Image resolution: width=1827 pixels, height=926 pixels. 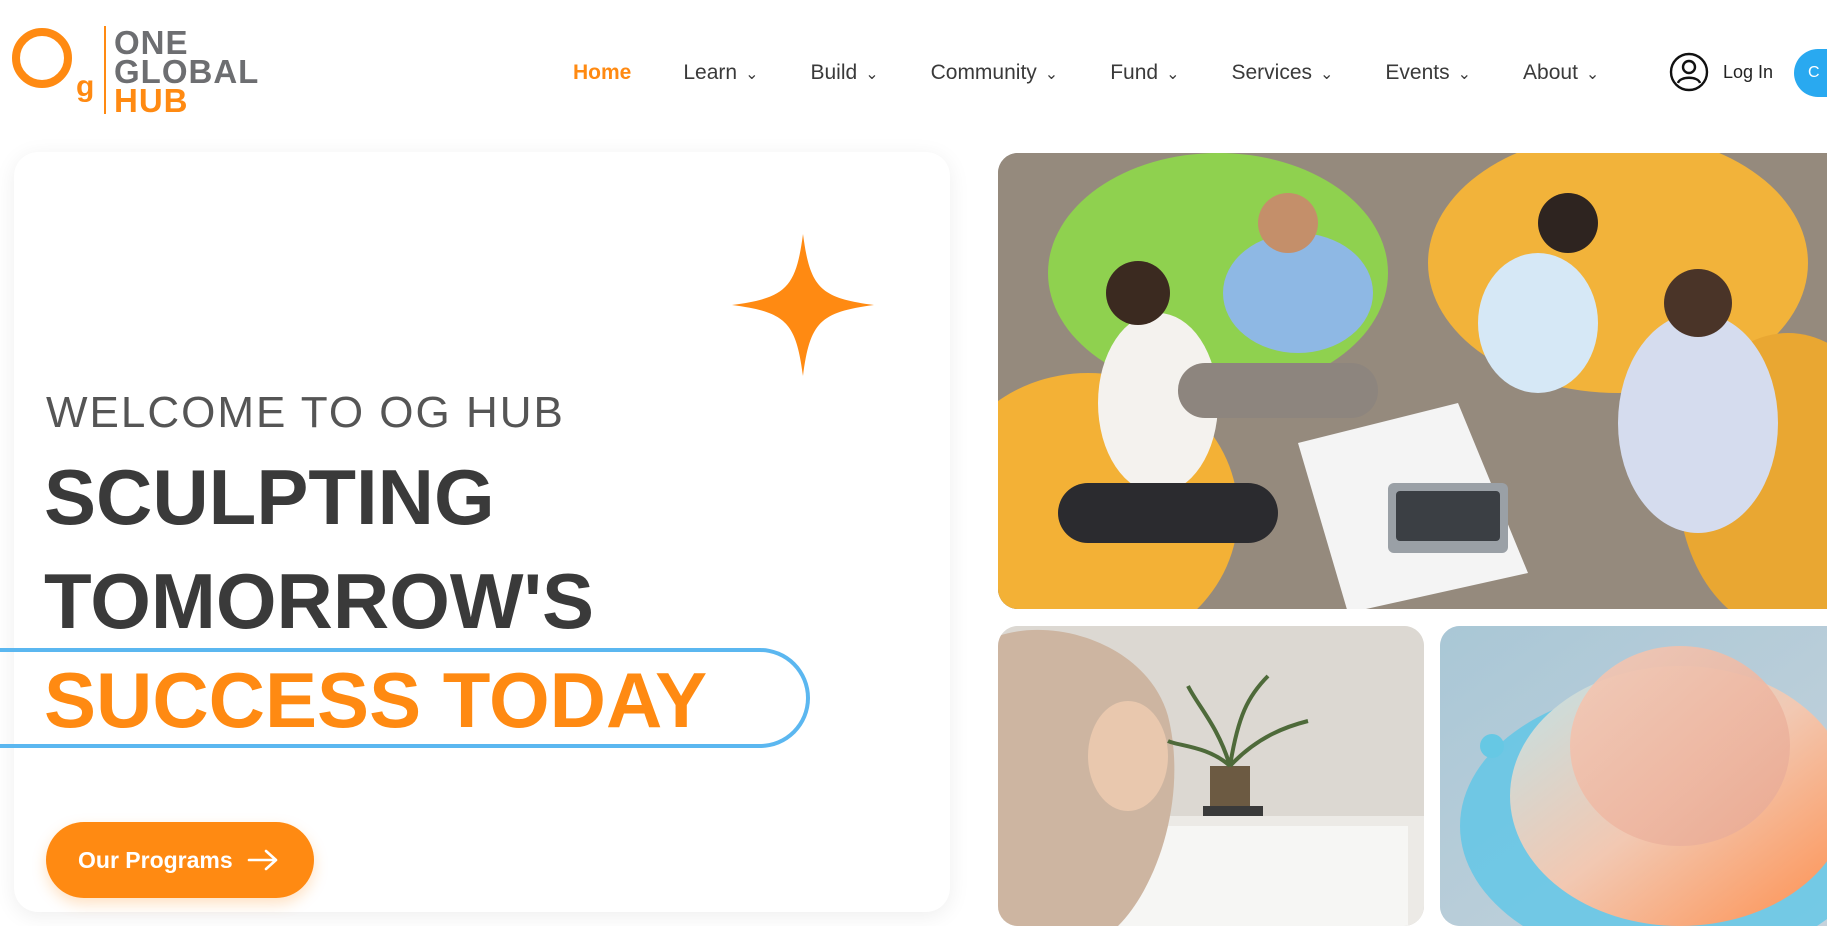 What do you see at coordinates (105, 70) in the screenshot?
I see `logo-divider` at bounding box center [105, 70].